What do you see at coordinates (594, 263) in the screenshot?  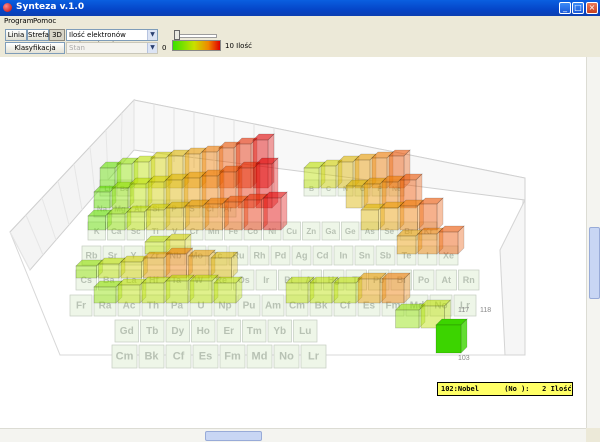 I see `vertical-scroll-thumb` at bounding box center [594, 263].